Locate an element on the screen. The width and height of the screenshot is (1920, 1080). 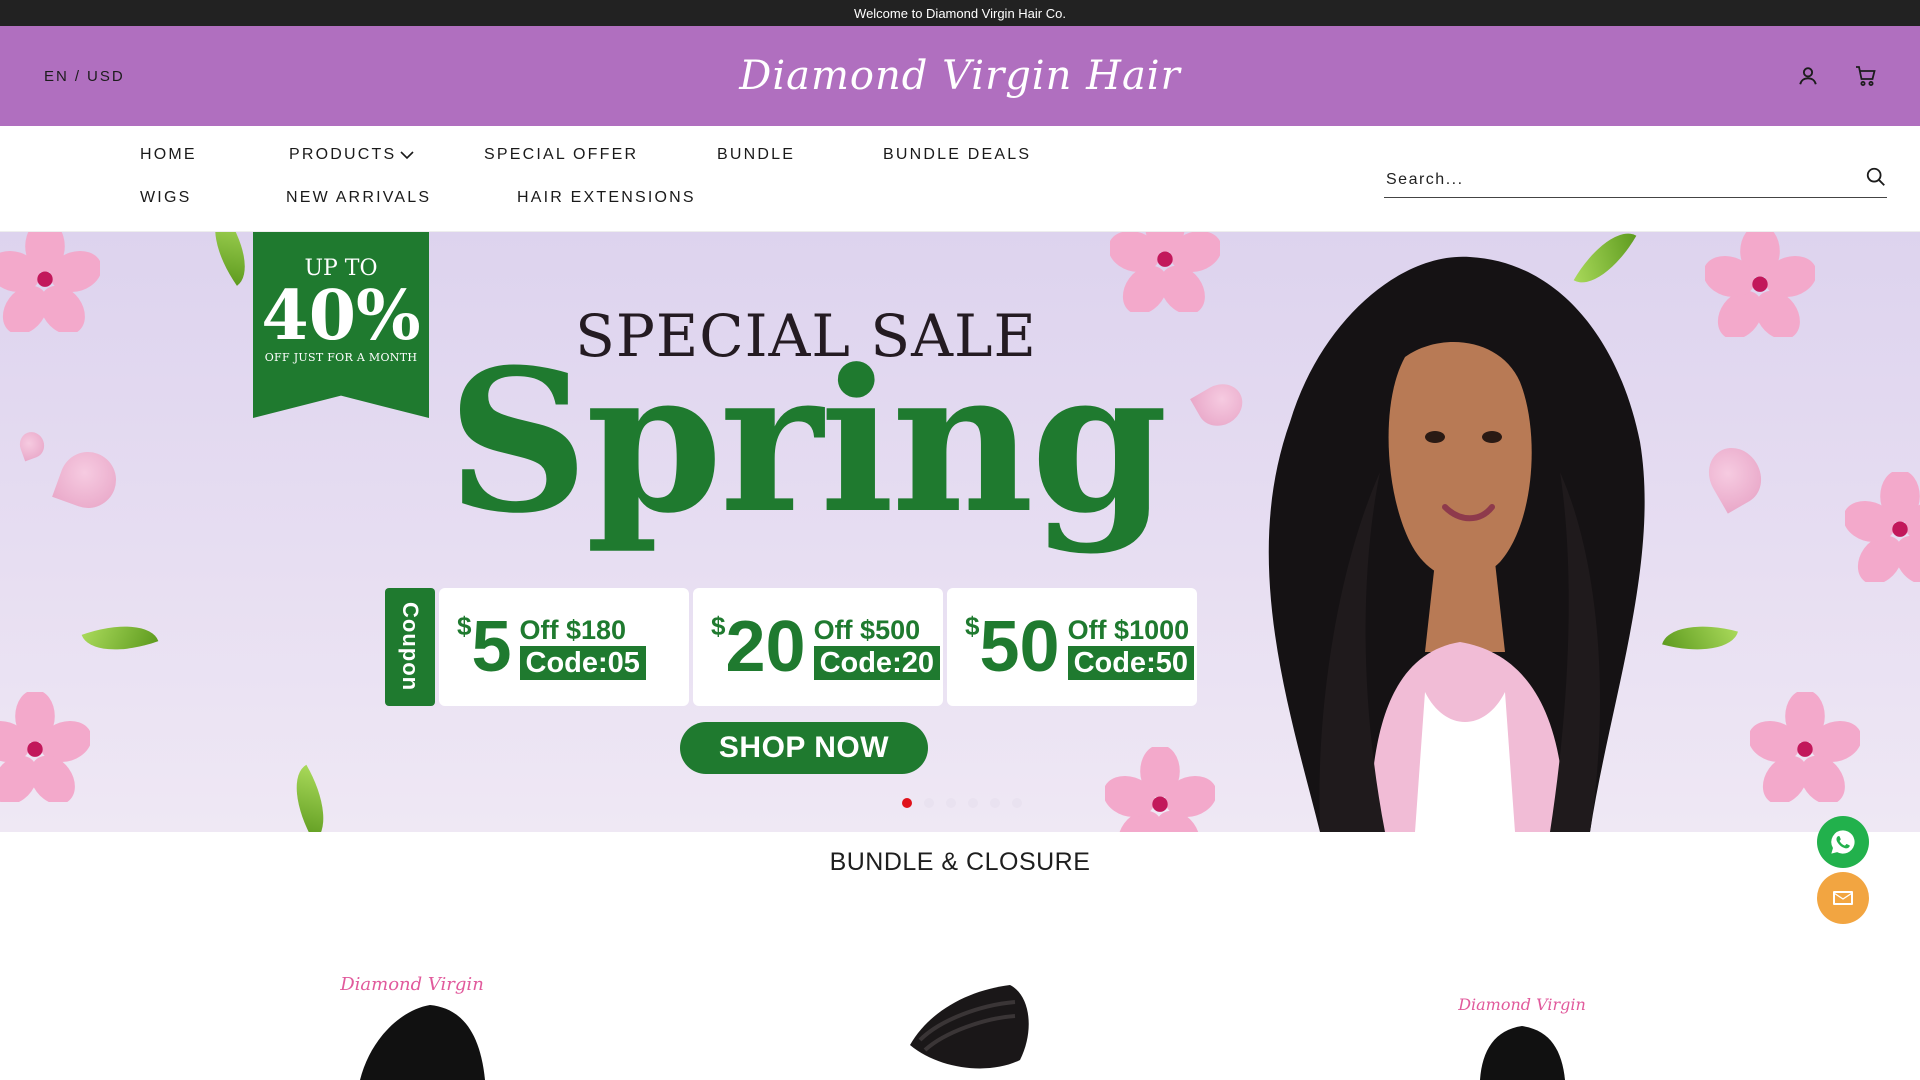
slider-dots is located at coordinates (962, 803).